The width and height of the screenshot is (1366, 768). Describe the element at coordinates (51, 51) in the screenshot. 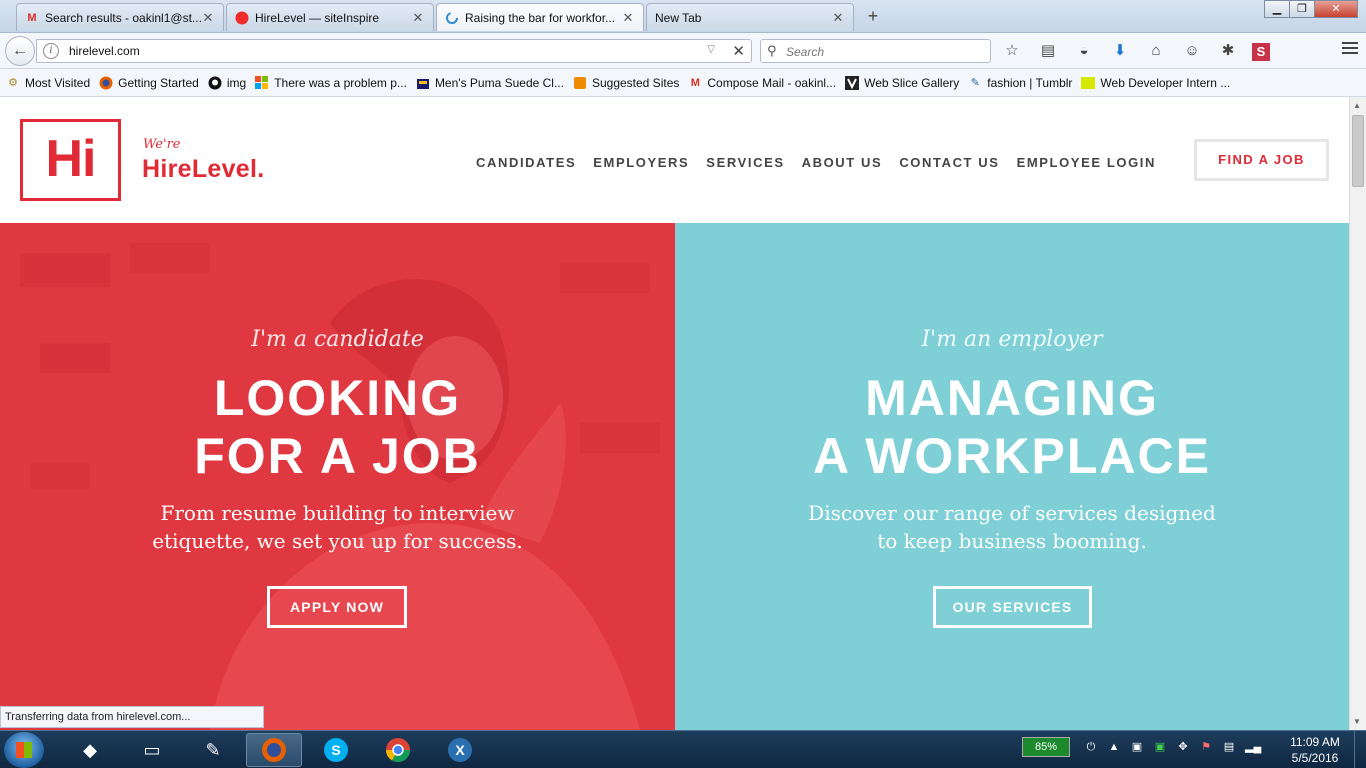

I see `info-icon: i` at that location.